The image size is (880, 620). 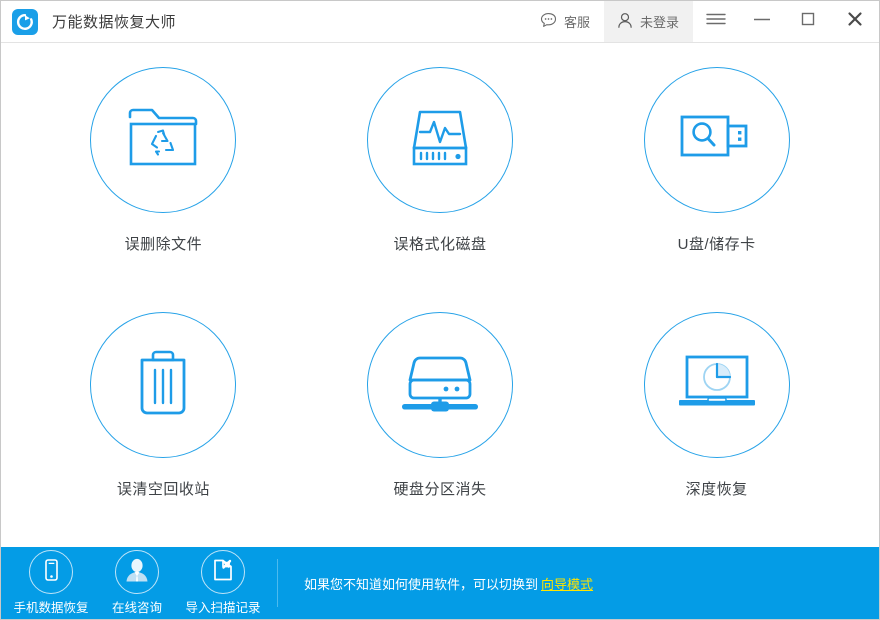 I want to click on close-icon, so click(x=855, y=21).